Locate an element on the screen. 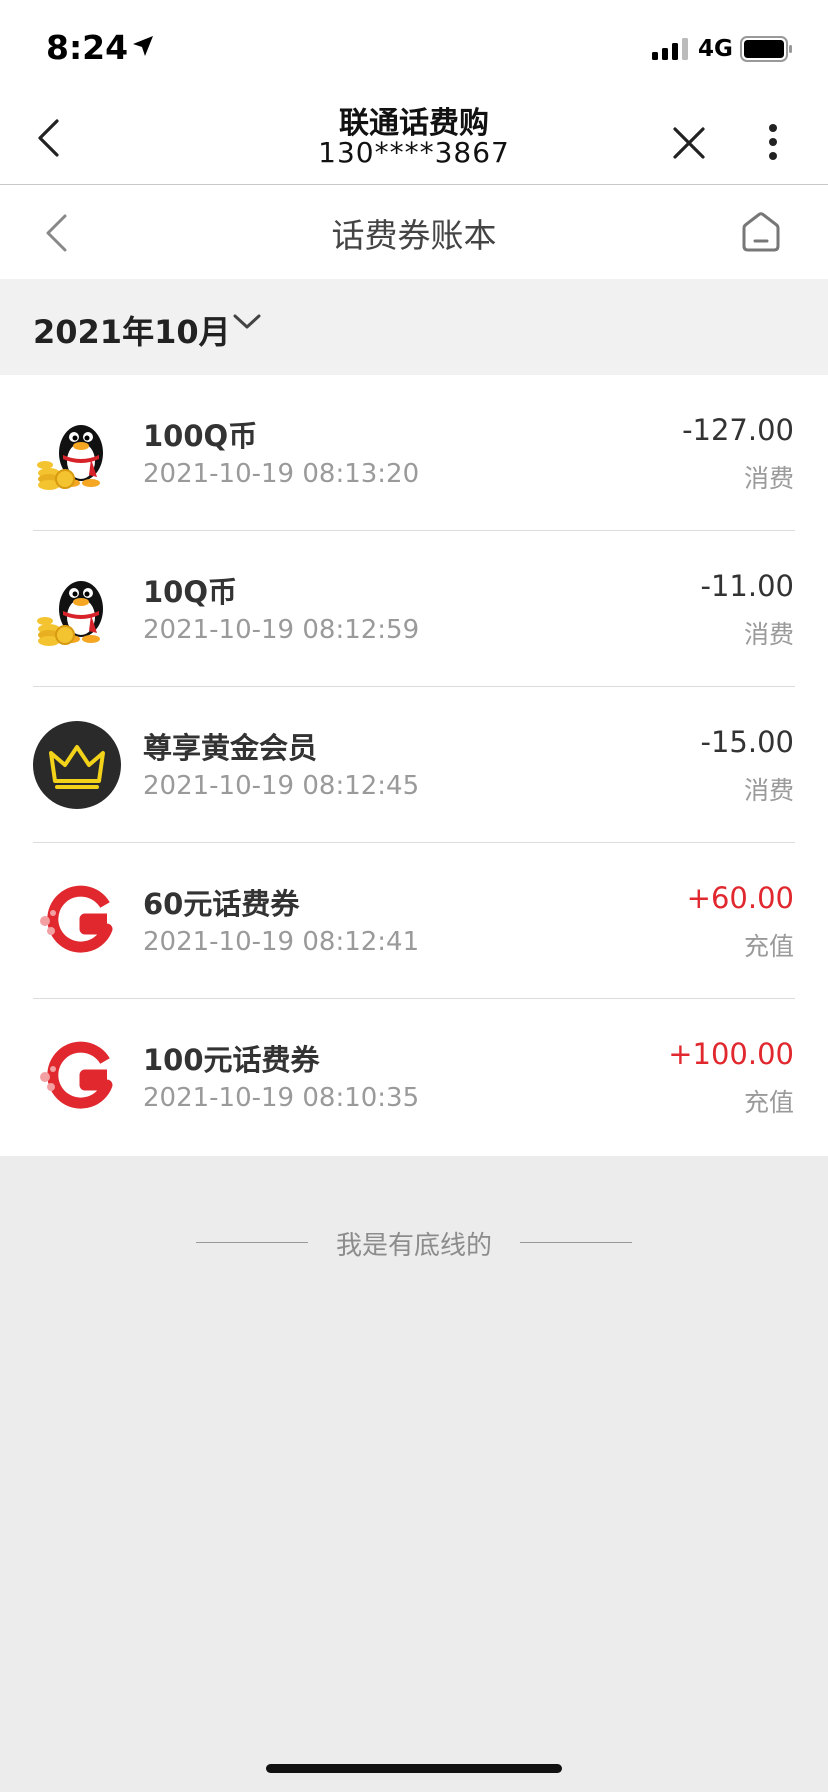 The image size is (828, 1792). transaction-name: 100Q币 is located at coordinates (200, 436).